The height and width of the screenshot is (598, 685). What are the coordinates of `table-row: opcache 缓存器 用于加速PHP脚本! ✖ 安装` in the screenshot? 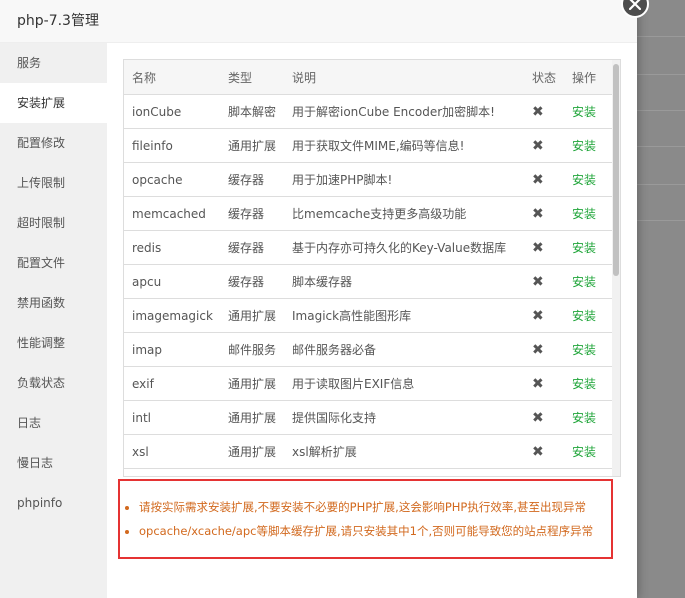 It's located at (369, 179).